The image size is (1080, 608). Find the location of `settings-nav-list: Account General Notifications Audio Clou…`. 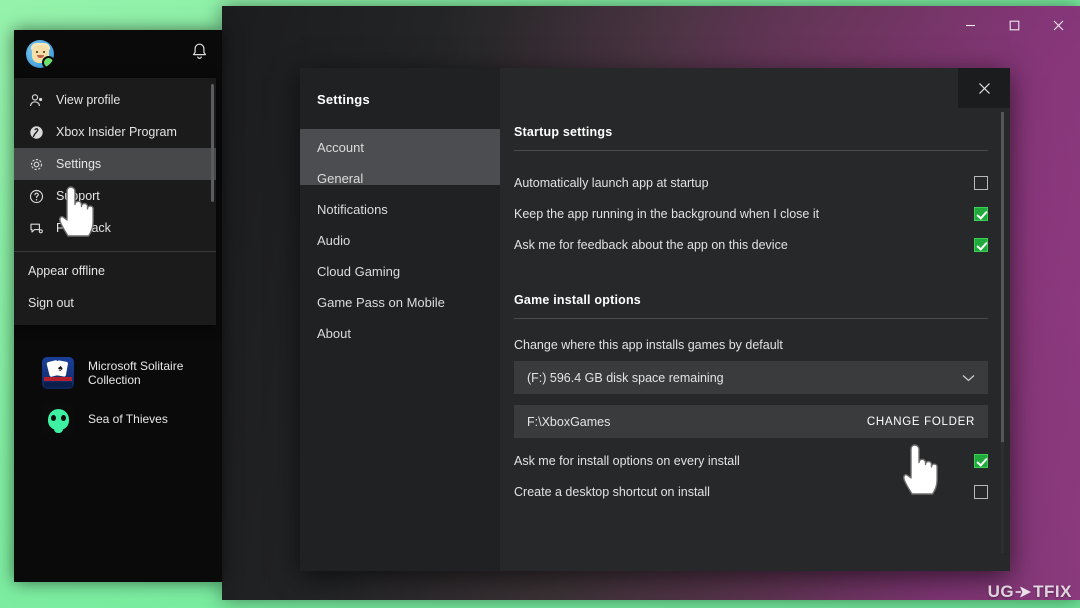

settings-nav-list: Account General Notifications Audio Clou… is located at coordinates (400, 240).